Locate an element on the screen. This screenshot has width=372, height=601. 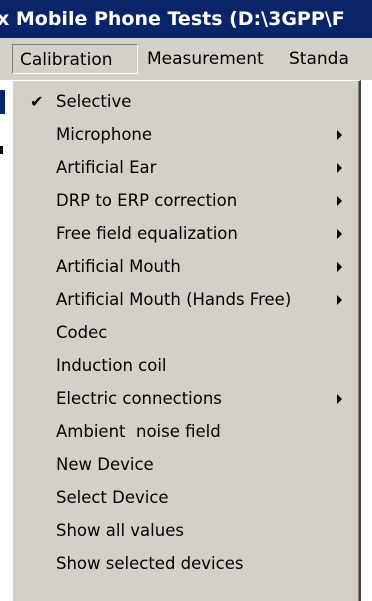
menu-item-show-selected-devices: Show selected devices is located at coordinates (186, 564).